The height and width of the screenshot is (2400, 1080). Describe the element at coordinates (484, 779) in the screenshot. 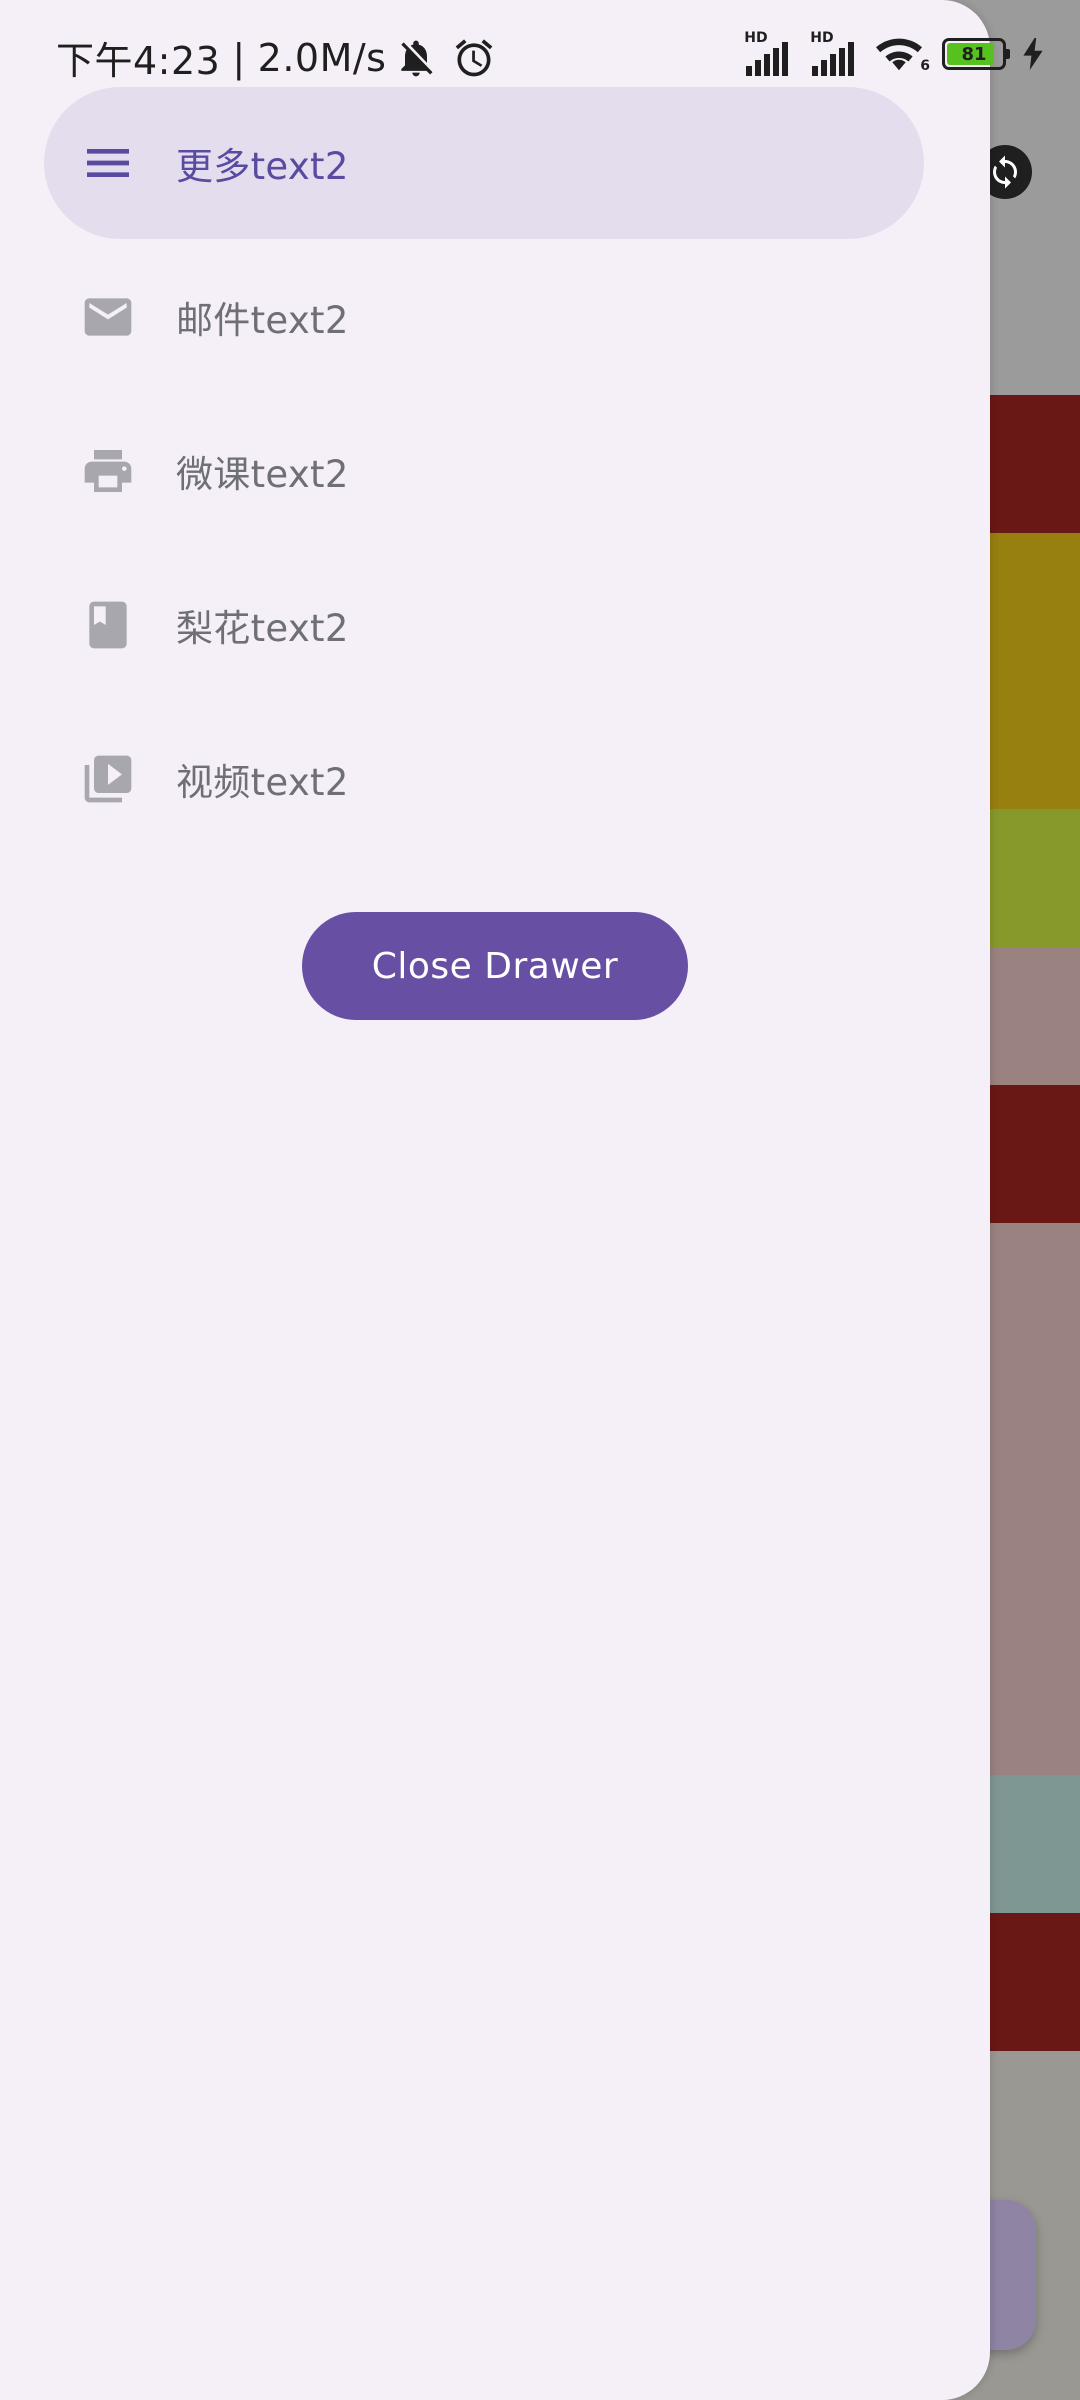

I see `drawer-item-video: 视频text2` at that location.